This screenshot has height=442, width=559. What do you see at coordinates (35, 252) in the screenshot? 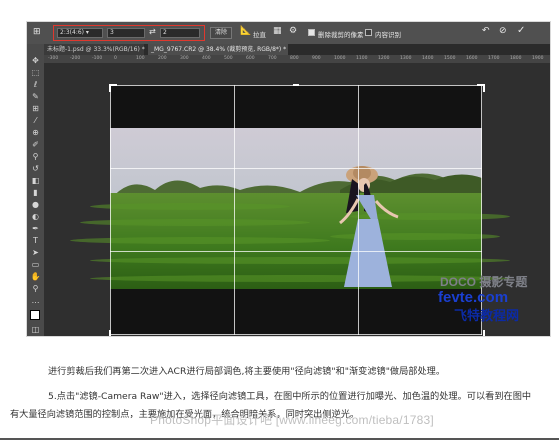
I see `path-select-tool-icon: ➤` at bounding box center [35, 252].